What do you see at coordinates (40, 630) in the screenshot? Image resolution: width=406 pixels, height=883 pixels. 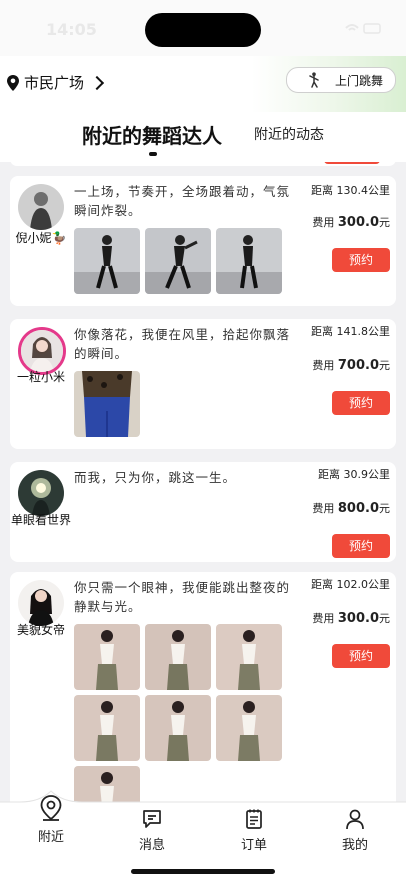 I see `dancer-name: 美貌女帝` at bounding box center [40, 630].